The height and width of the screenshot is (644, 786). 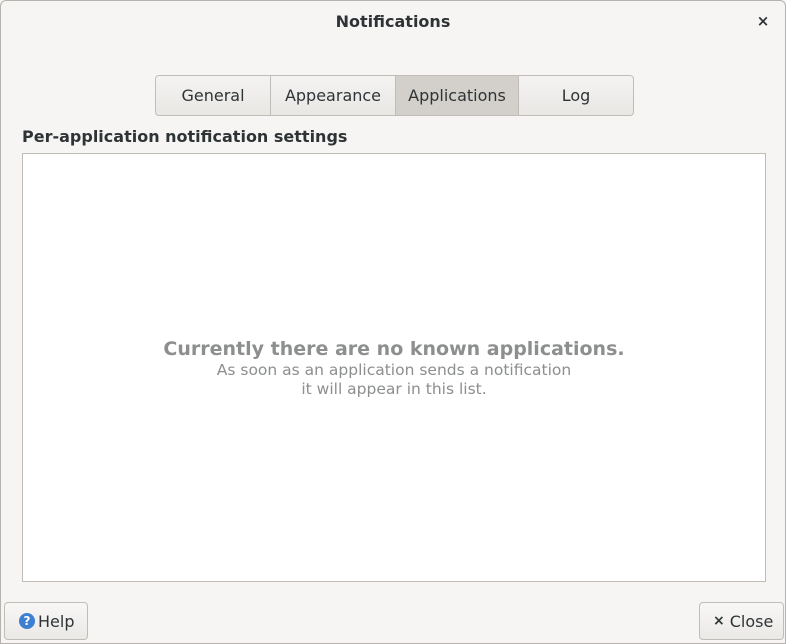 What do you see at coordinates (719, 621) in the screenshot?
I see `close-icon: ×` at bounding box center [719, 621].